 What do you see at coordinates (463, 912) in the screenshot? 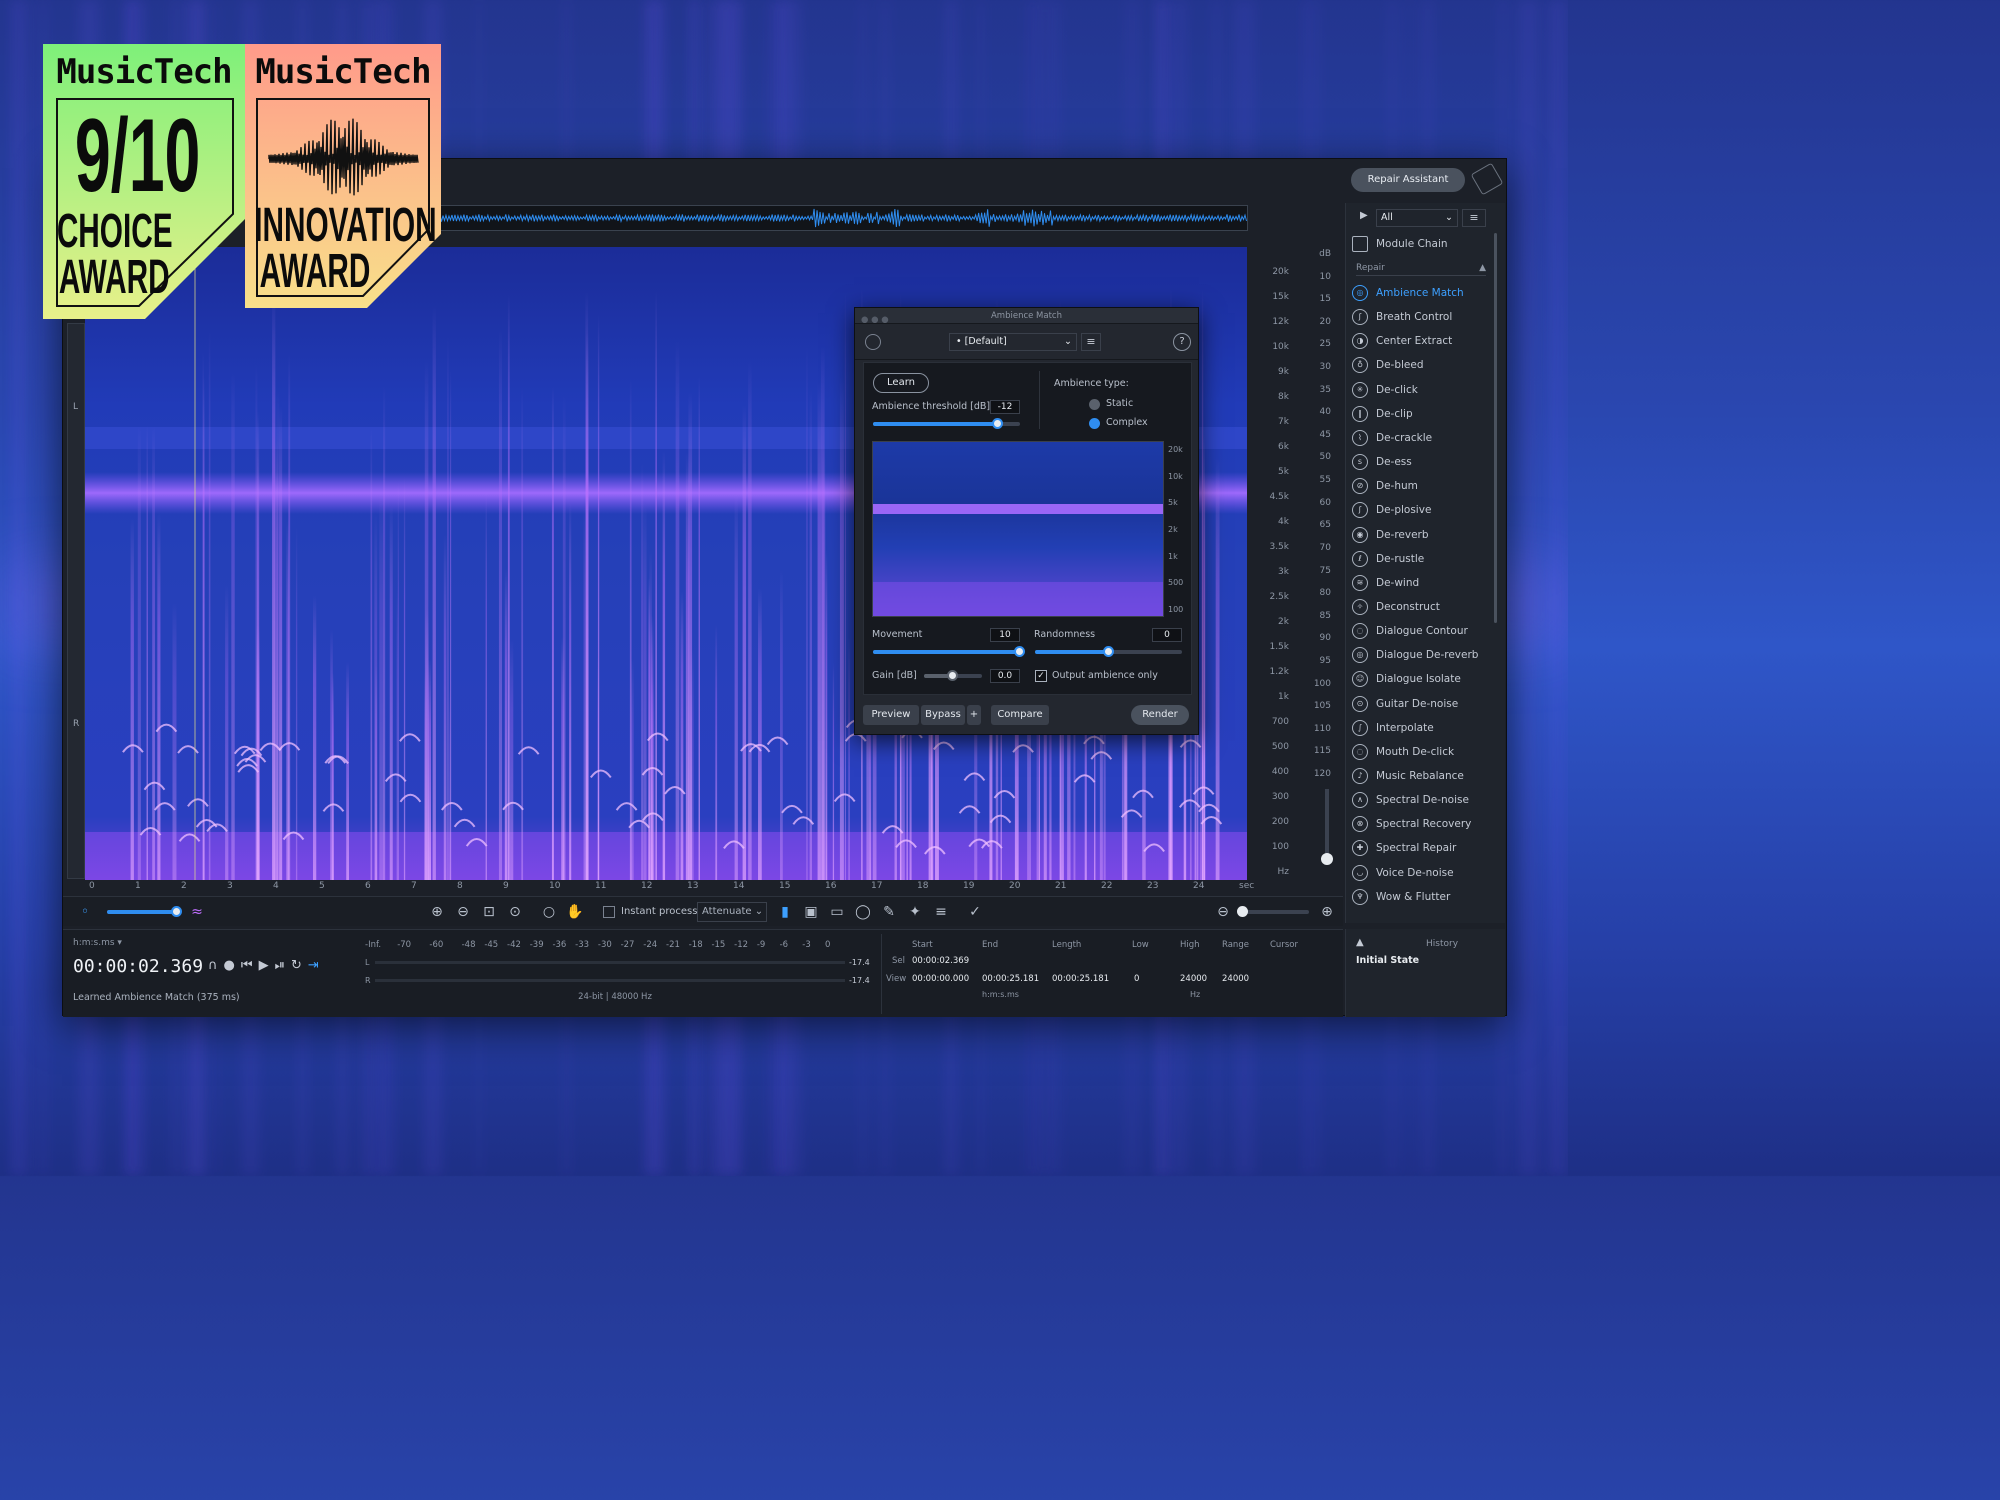
I see `zoom-out-icon: ⊖` at bounding box center [463, 912].